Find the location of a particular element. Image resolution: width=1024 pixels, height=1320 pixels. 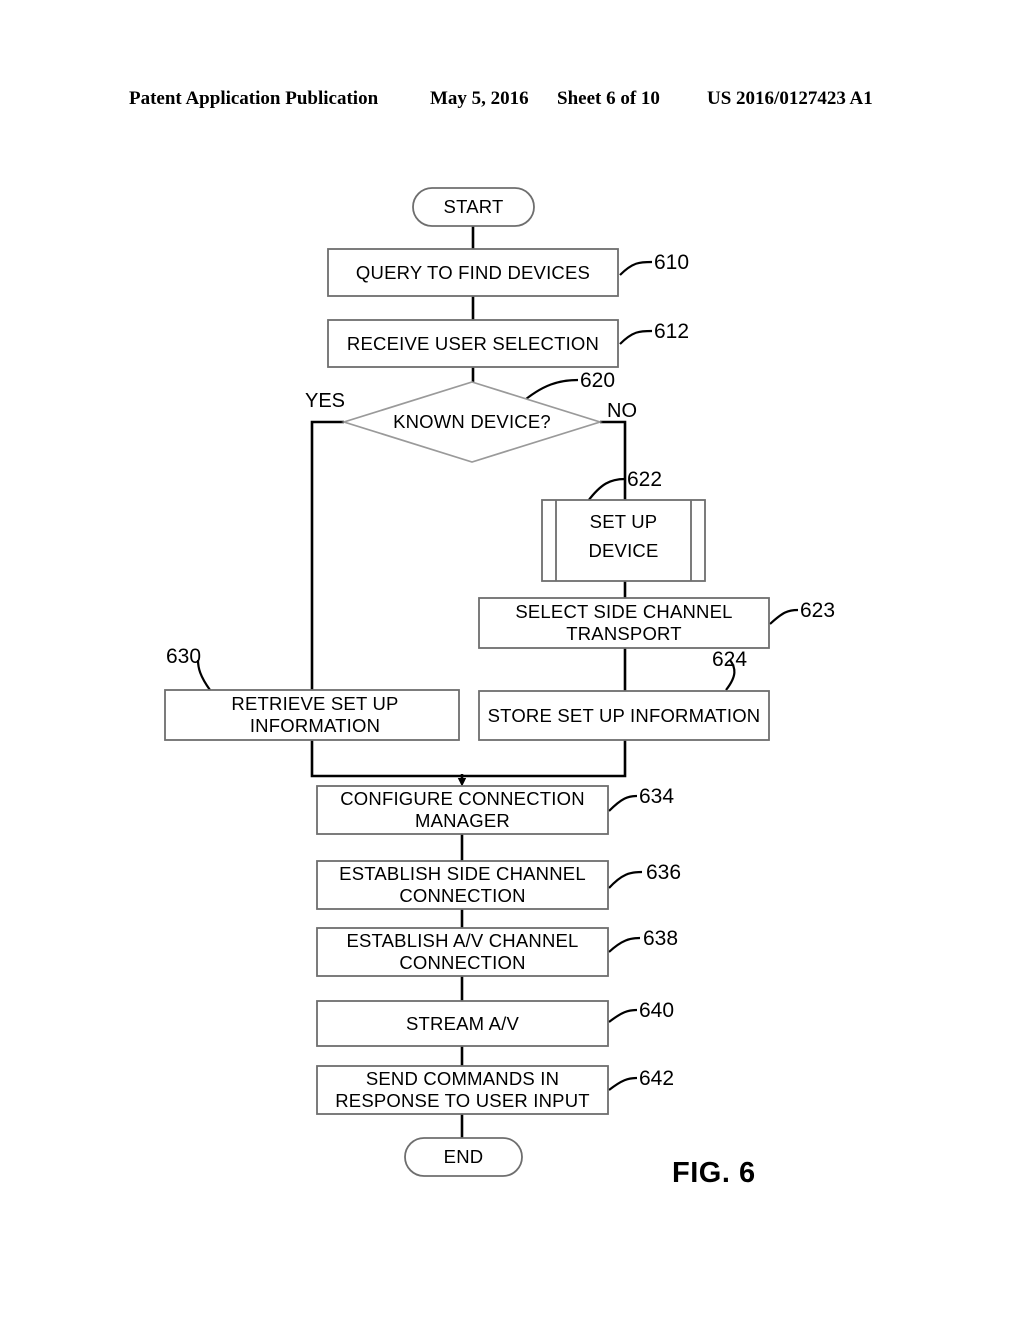

node-636-shape is located at coordinates (462, 885).